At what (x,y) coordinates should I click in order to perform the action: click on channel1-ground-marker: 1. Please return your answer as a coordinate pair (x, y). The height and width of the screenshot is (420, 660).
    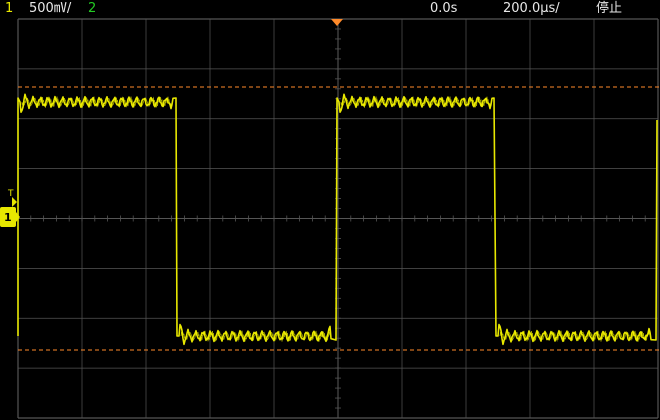
    Looking at the image, I should click on (10, 217).